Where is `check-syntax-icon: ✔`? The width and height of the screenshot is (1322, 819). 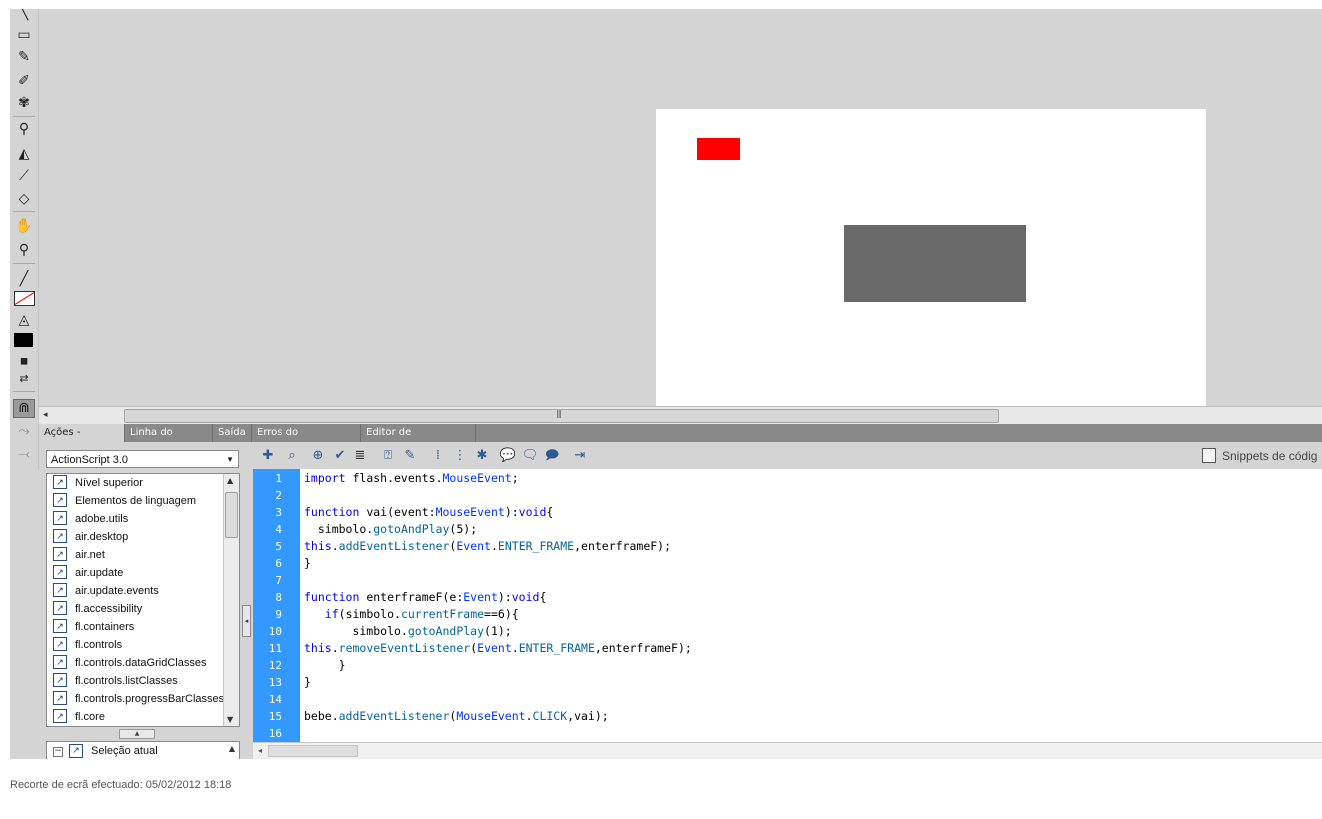 check-syntax-icon: ✔ is located at coordinates (340, 456).